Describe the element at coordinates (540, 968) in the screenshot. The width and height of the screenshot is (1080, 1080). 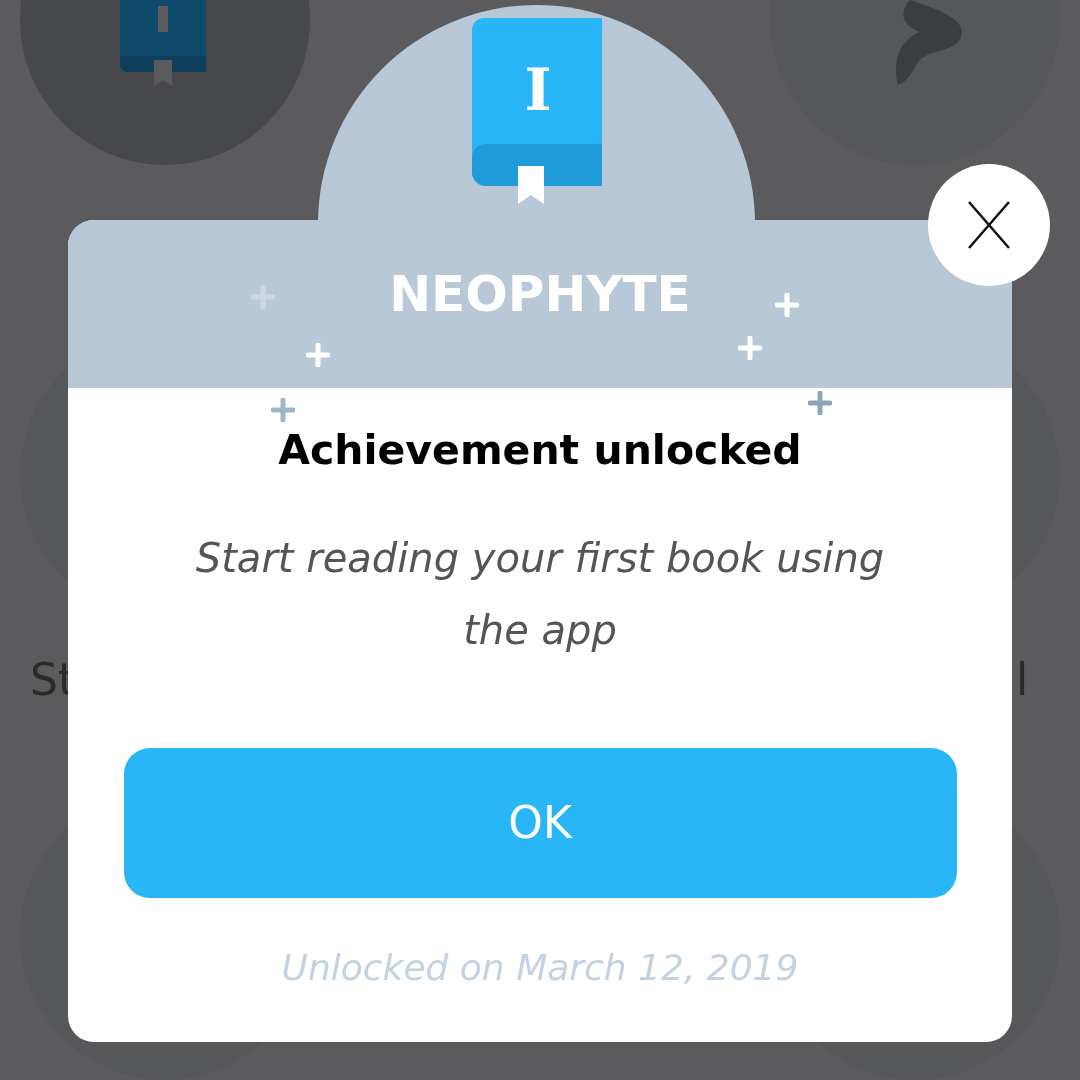
I see `unlock-date: Unlocked on March 12, 2019` at that location.